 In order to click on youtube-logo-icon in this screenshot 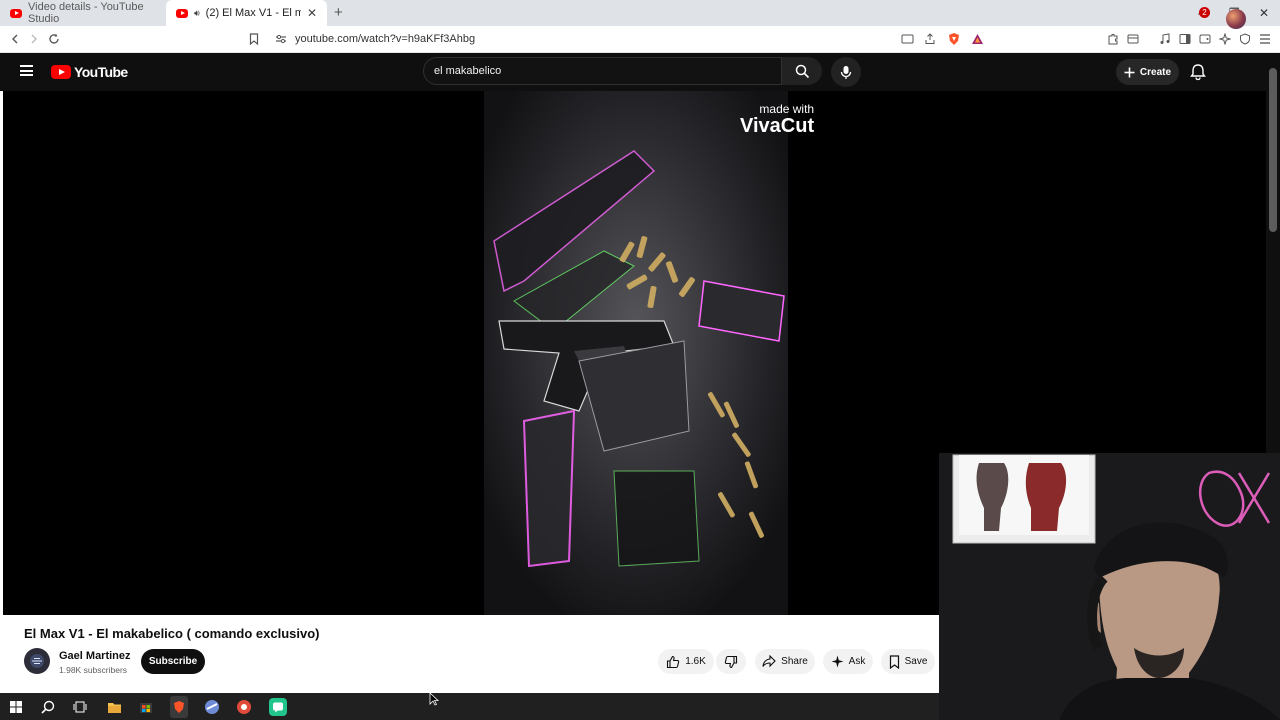, I will do `click(61, 72)`.